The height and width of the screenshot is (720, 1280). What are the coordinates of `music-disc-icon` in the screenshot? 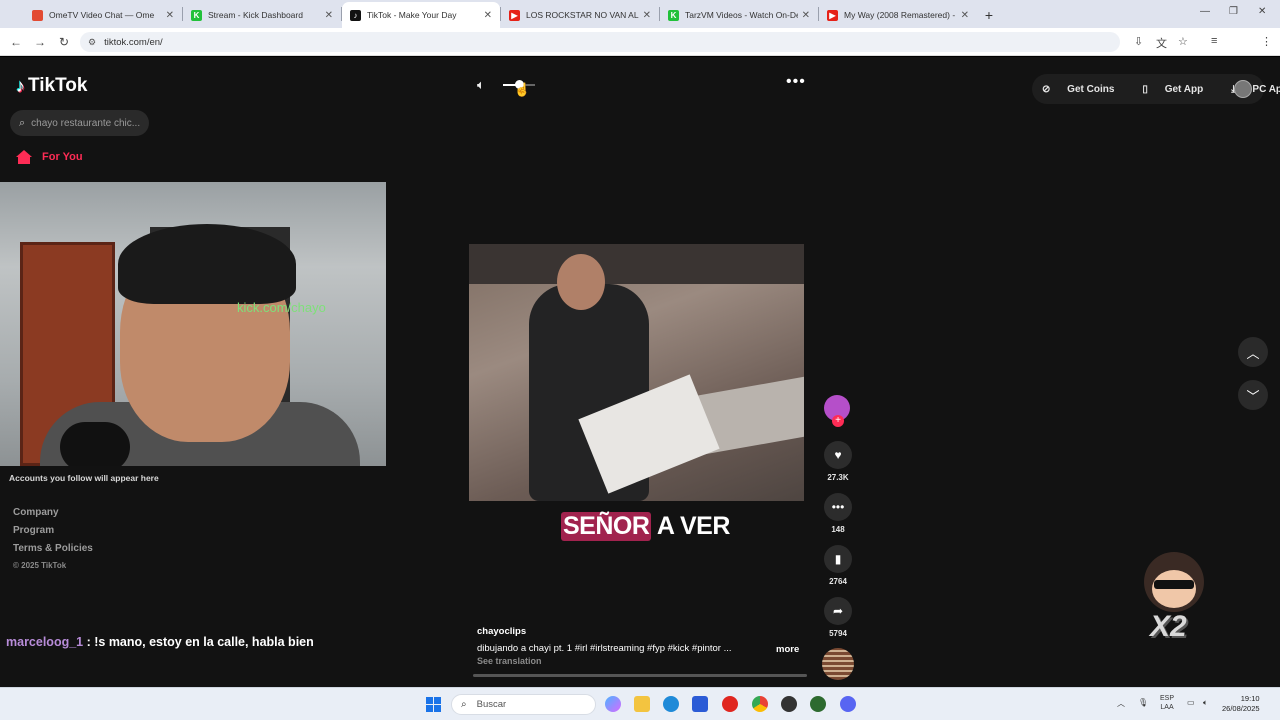 It's located at (838, 664).